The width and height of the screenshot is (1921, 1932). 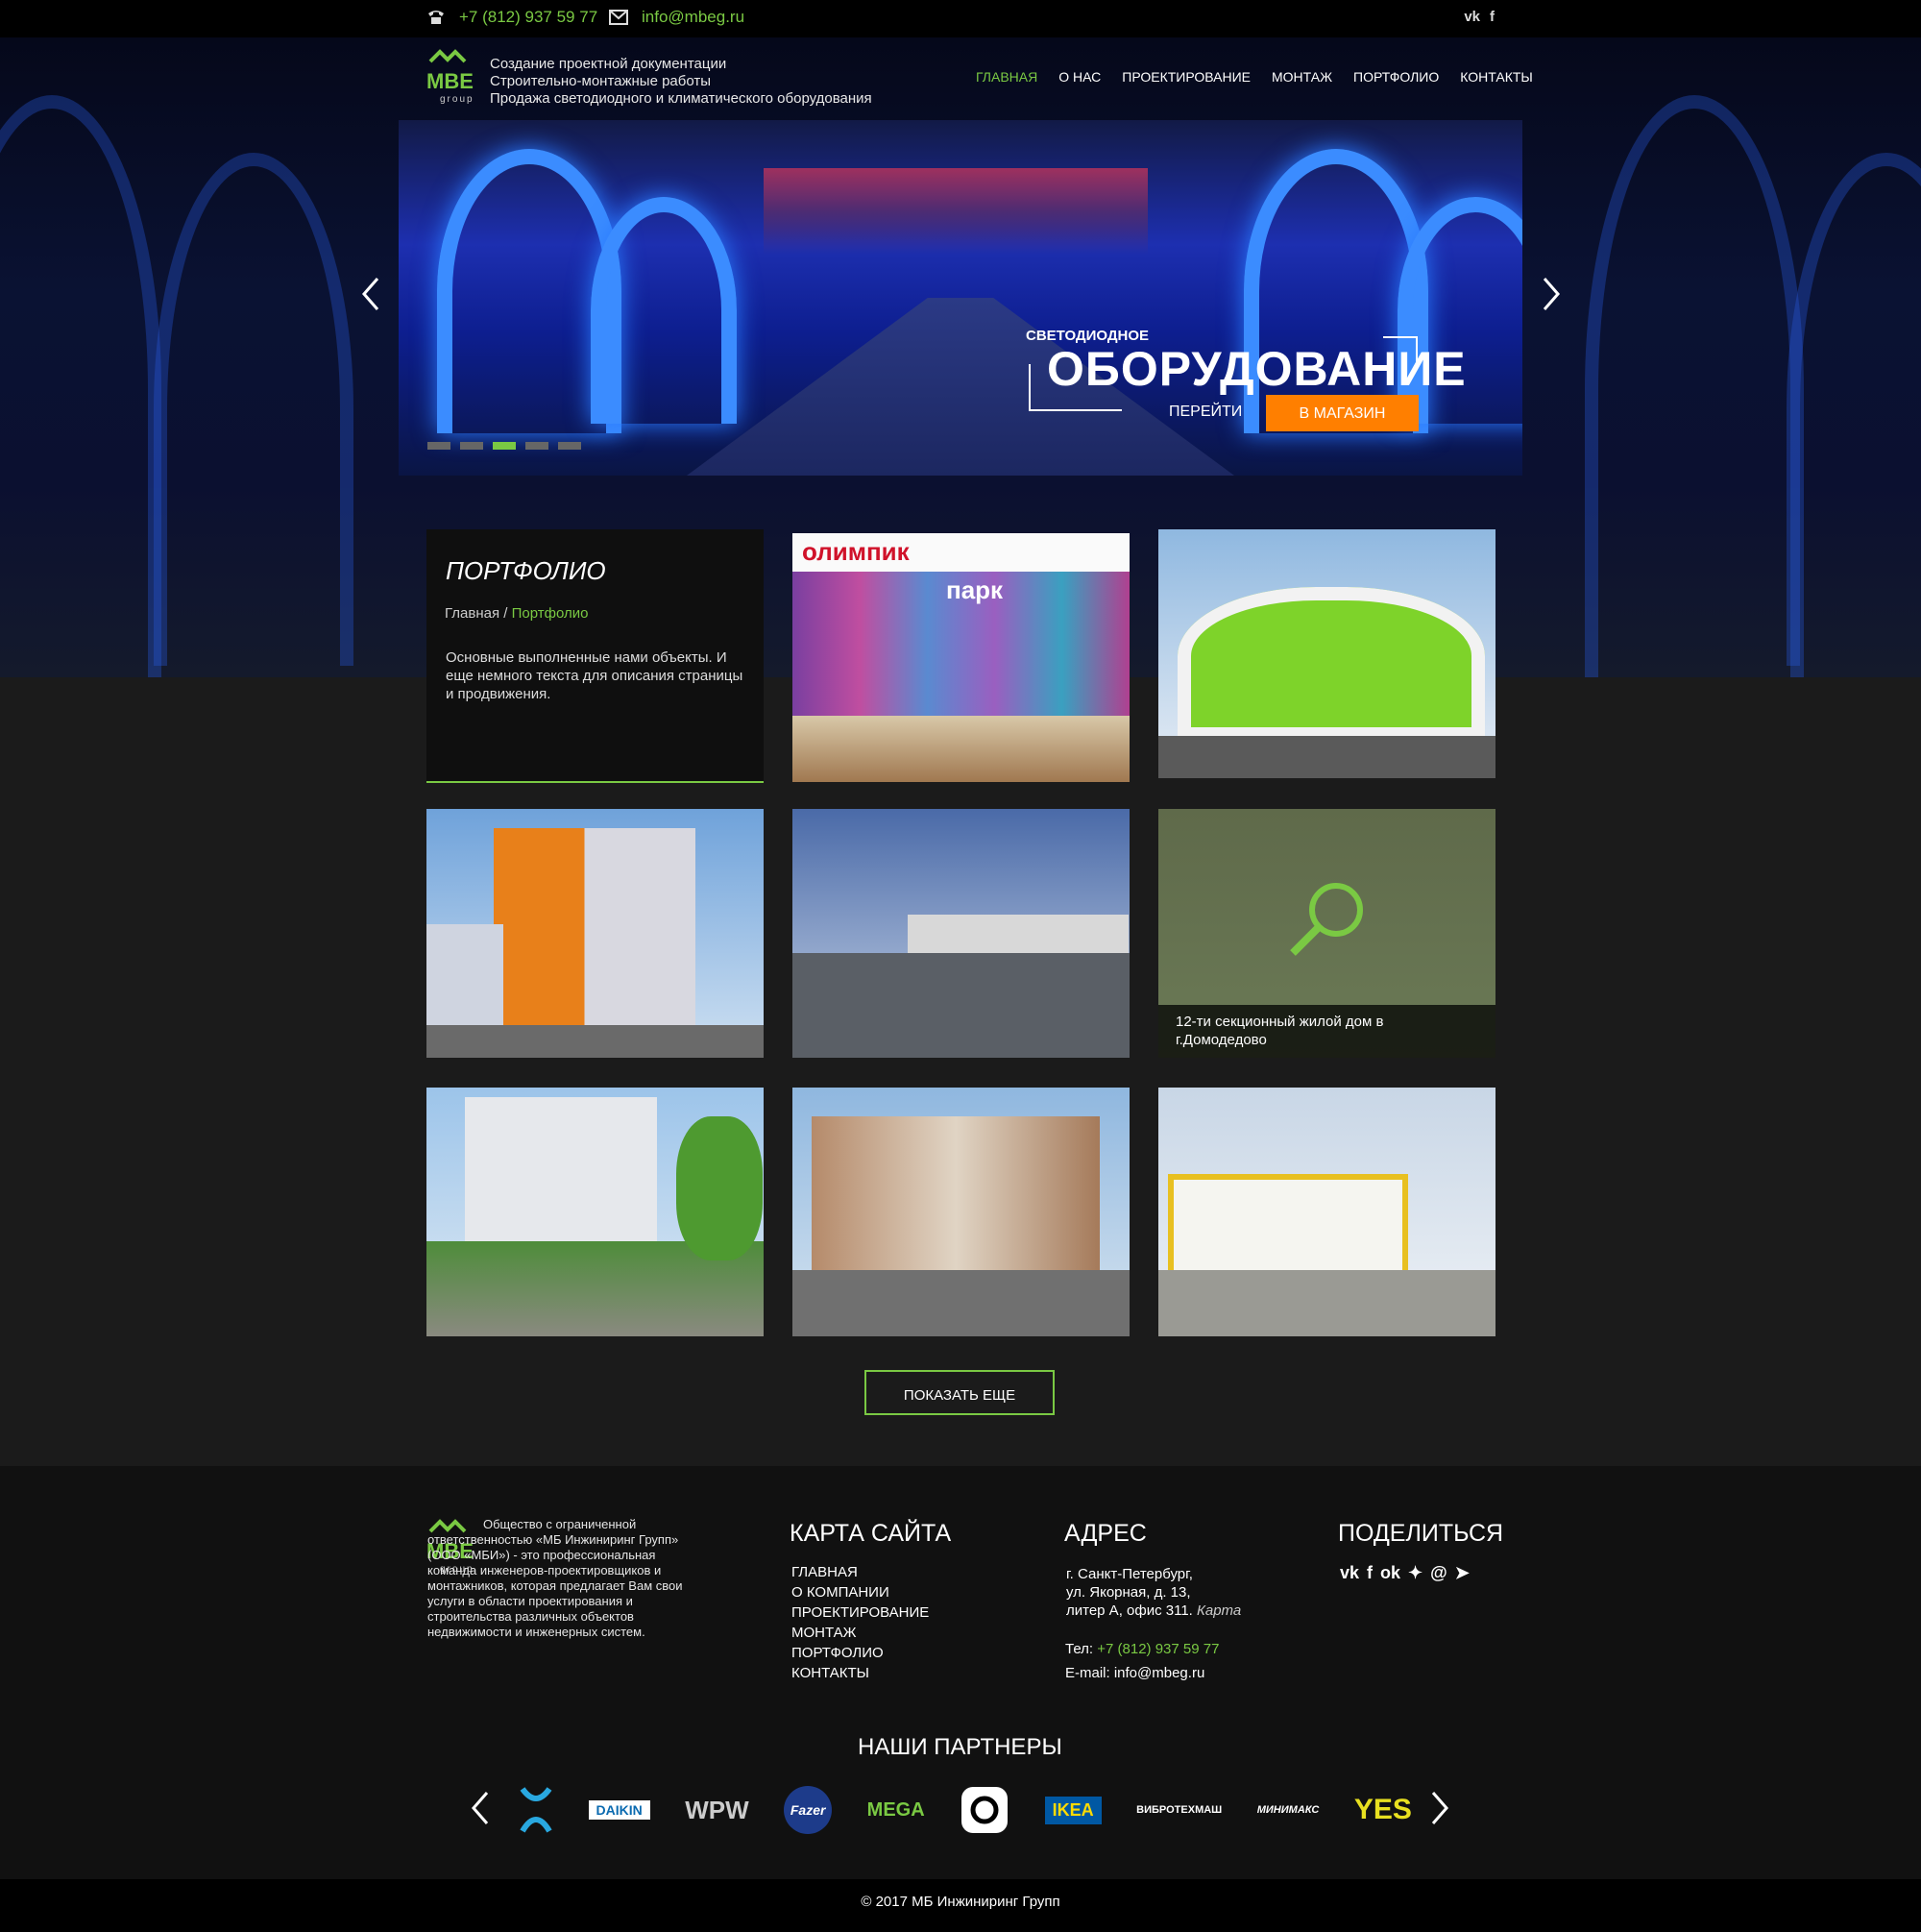 I want to click on partner-logo: МИНИМАКС, so click(x=1288, y=1810).